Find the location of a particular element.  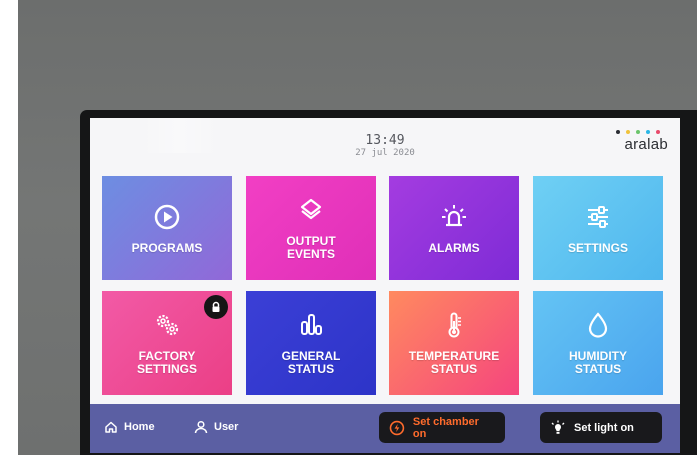

bottom-bar: Home User Set chamber on Set light on is located at coordinates (385, 428).